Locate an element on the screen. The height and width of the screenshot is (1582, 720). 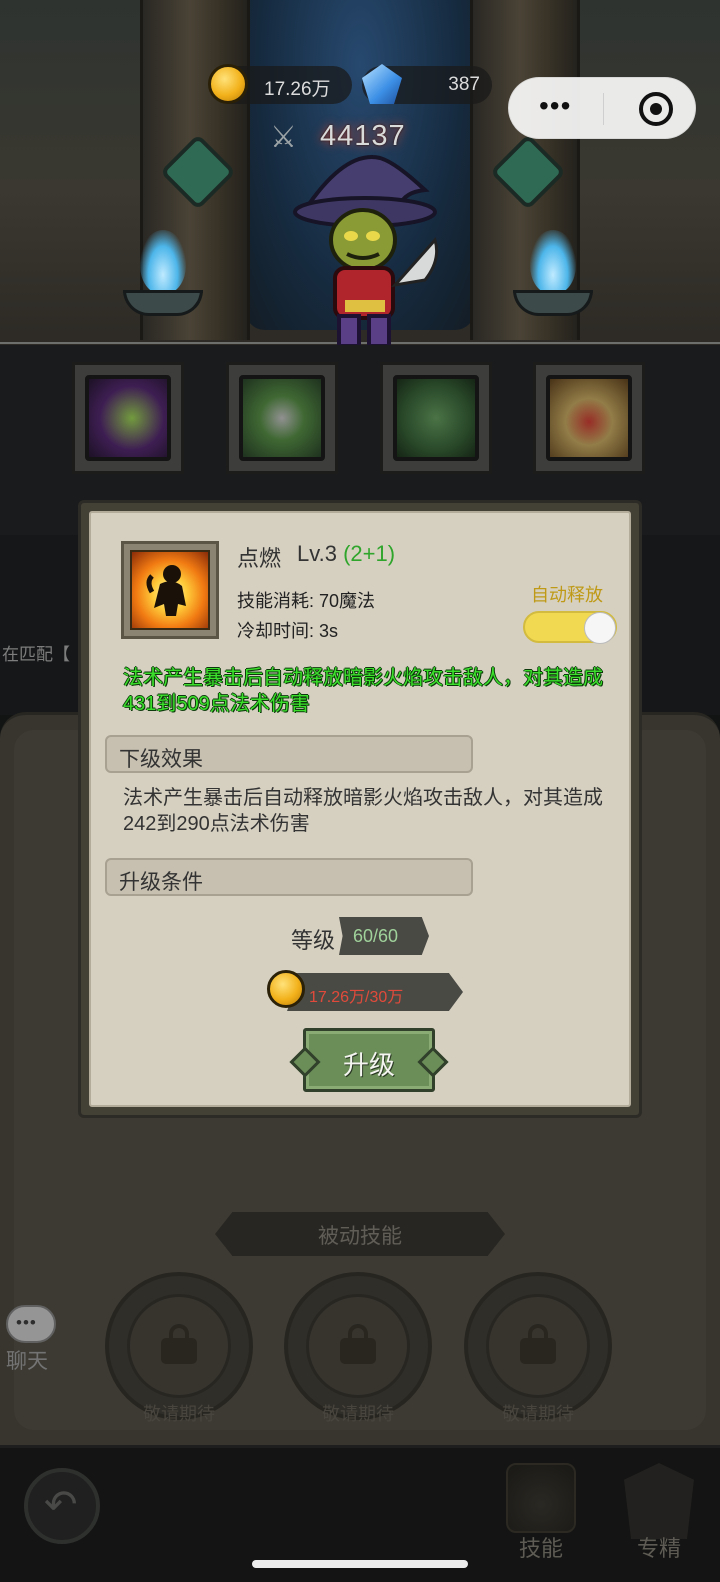
upgrade-conditions-header-text: 升级条件 is located at coordinates (161, 882).